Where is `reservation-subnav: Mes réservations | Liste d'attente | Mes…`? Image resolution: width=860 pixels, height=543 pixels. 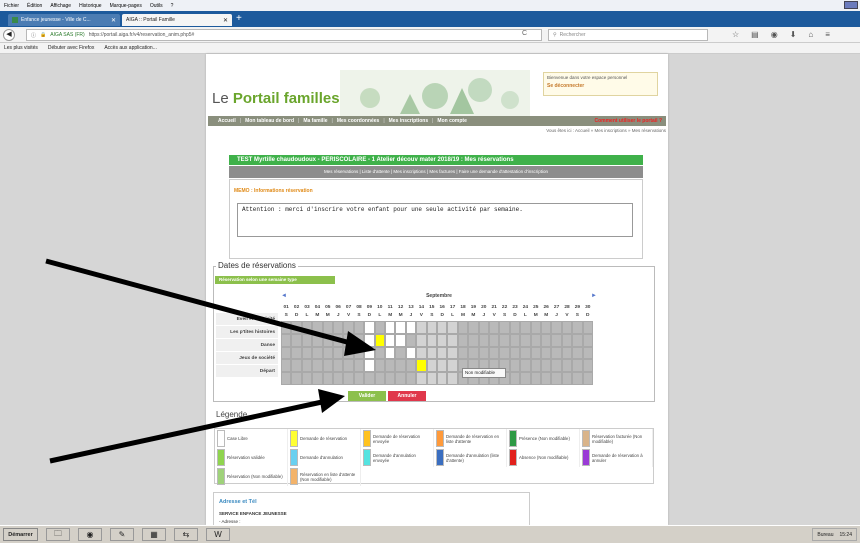
reservation-subnav: Mes réservations | Liste d'attente | Mes… is located at coordinates (436, 172).